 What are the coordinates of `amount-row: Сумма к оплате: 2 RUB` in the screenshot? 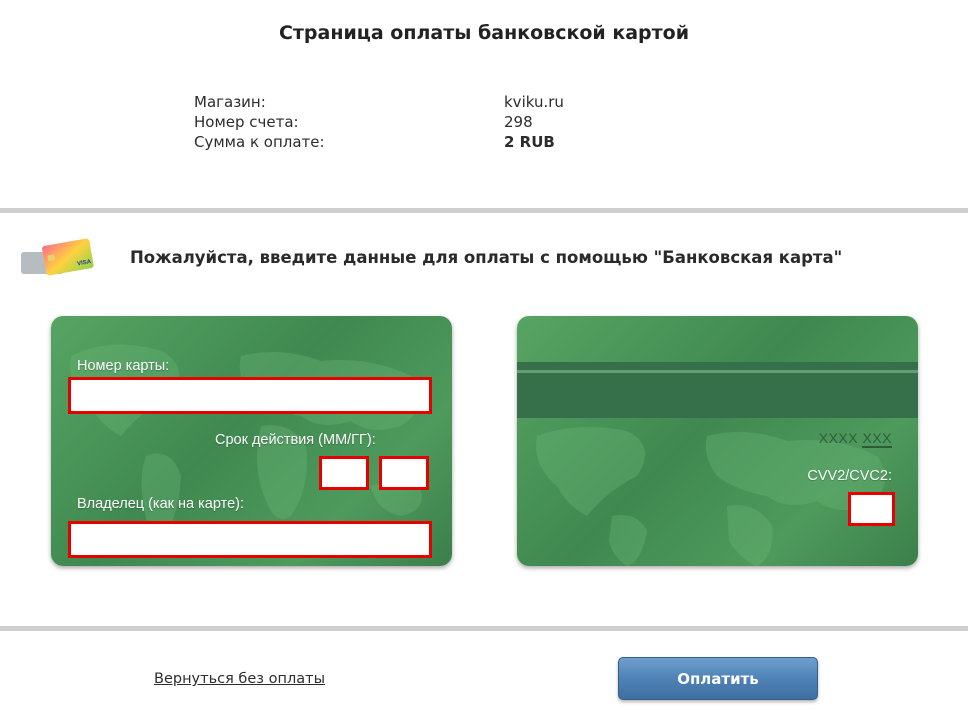 It's located at (394, 142).